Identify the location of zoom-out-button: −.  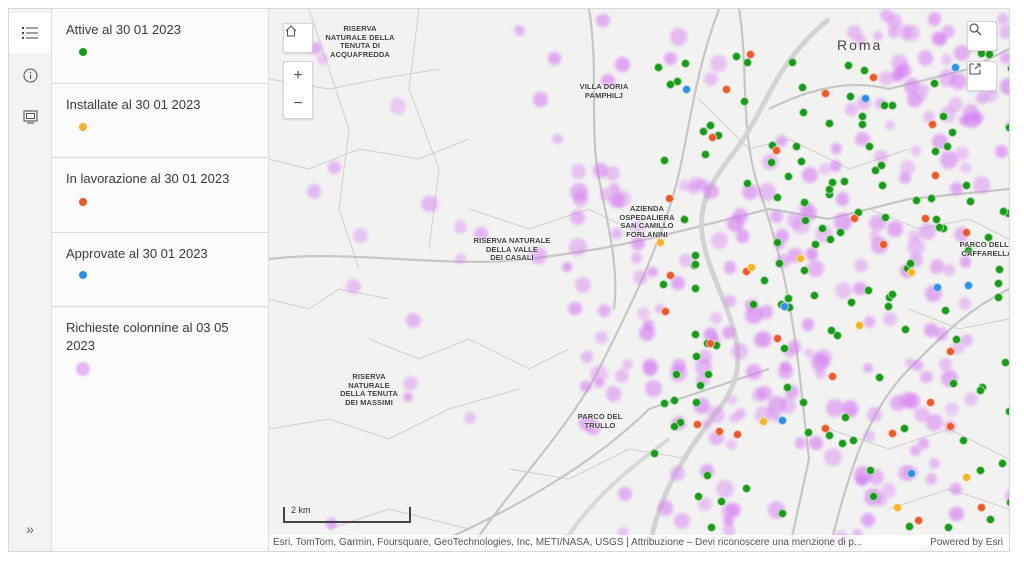
(298, 104).